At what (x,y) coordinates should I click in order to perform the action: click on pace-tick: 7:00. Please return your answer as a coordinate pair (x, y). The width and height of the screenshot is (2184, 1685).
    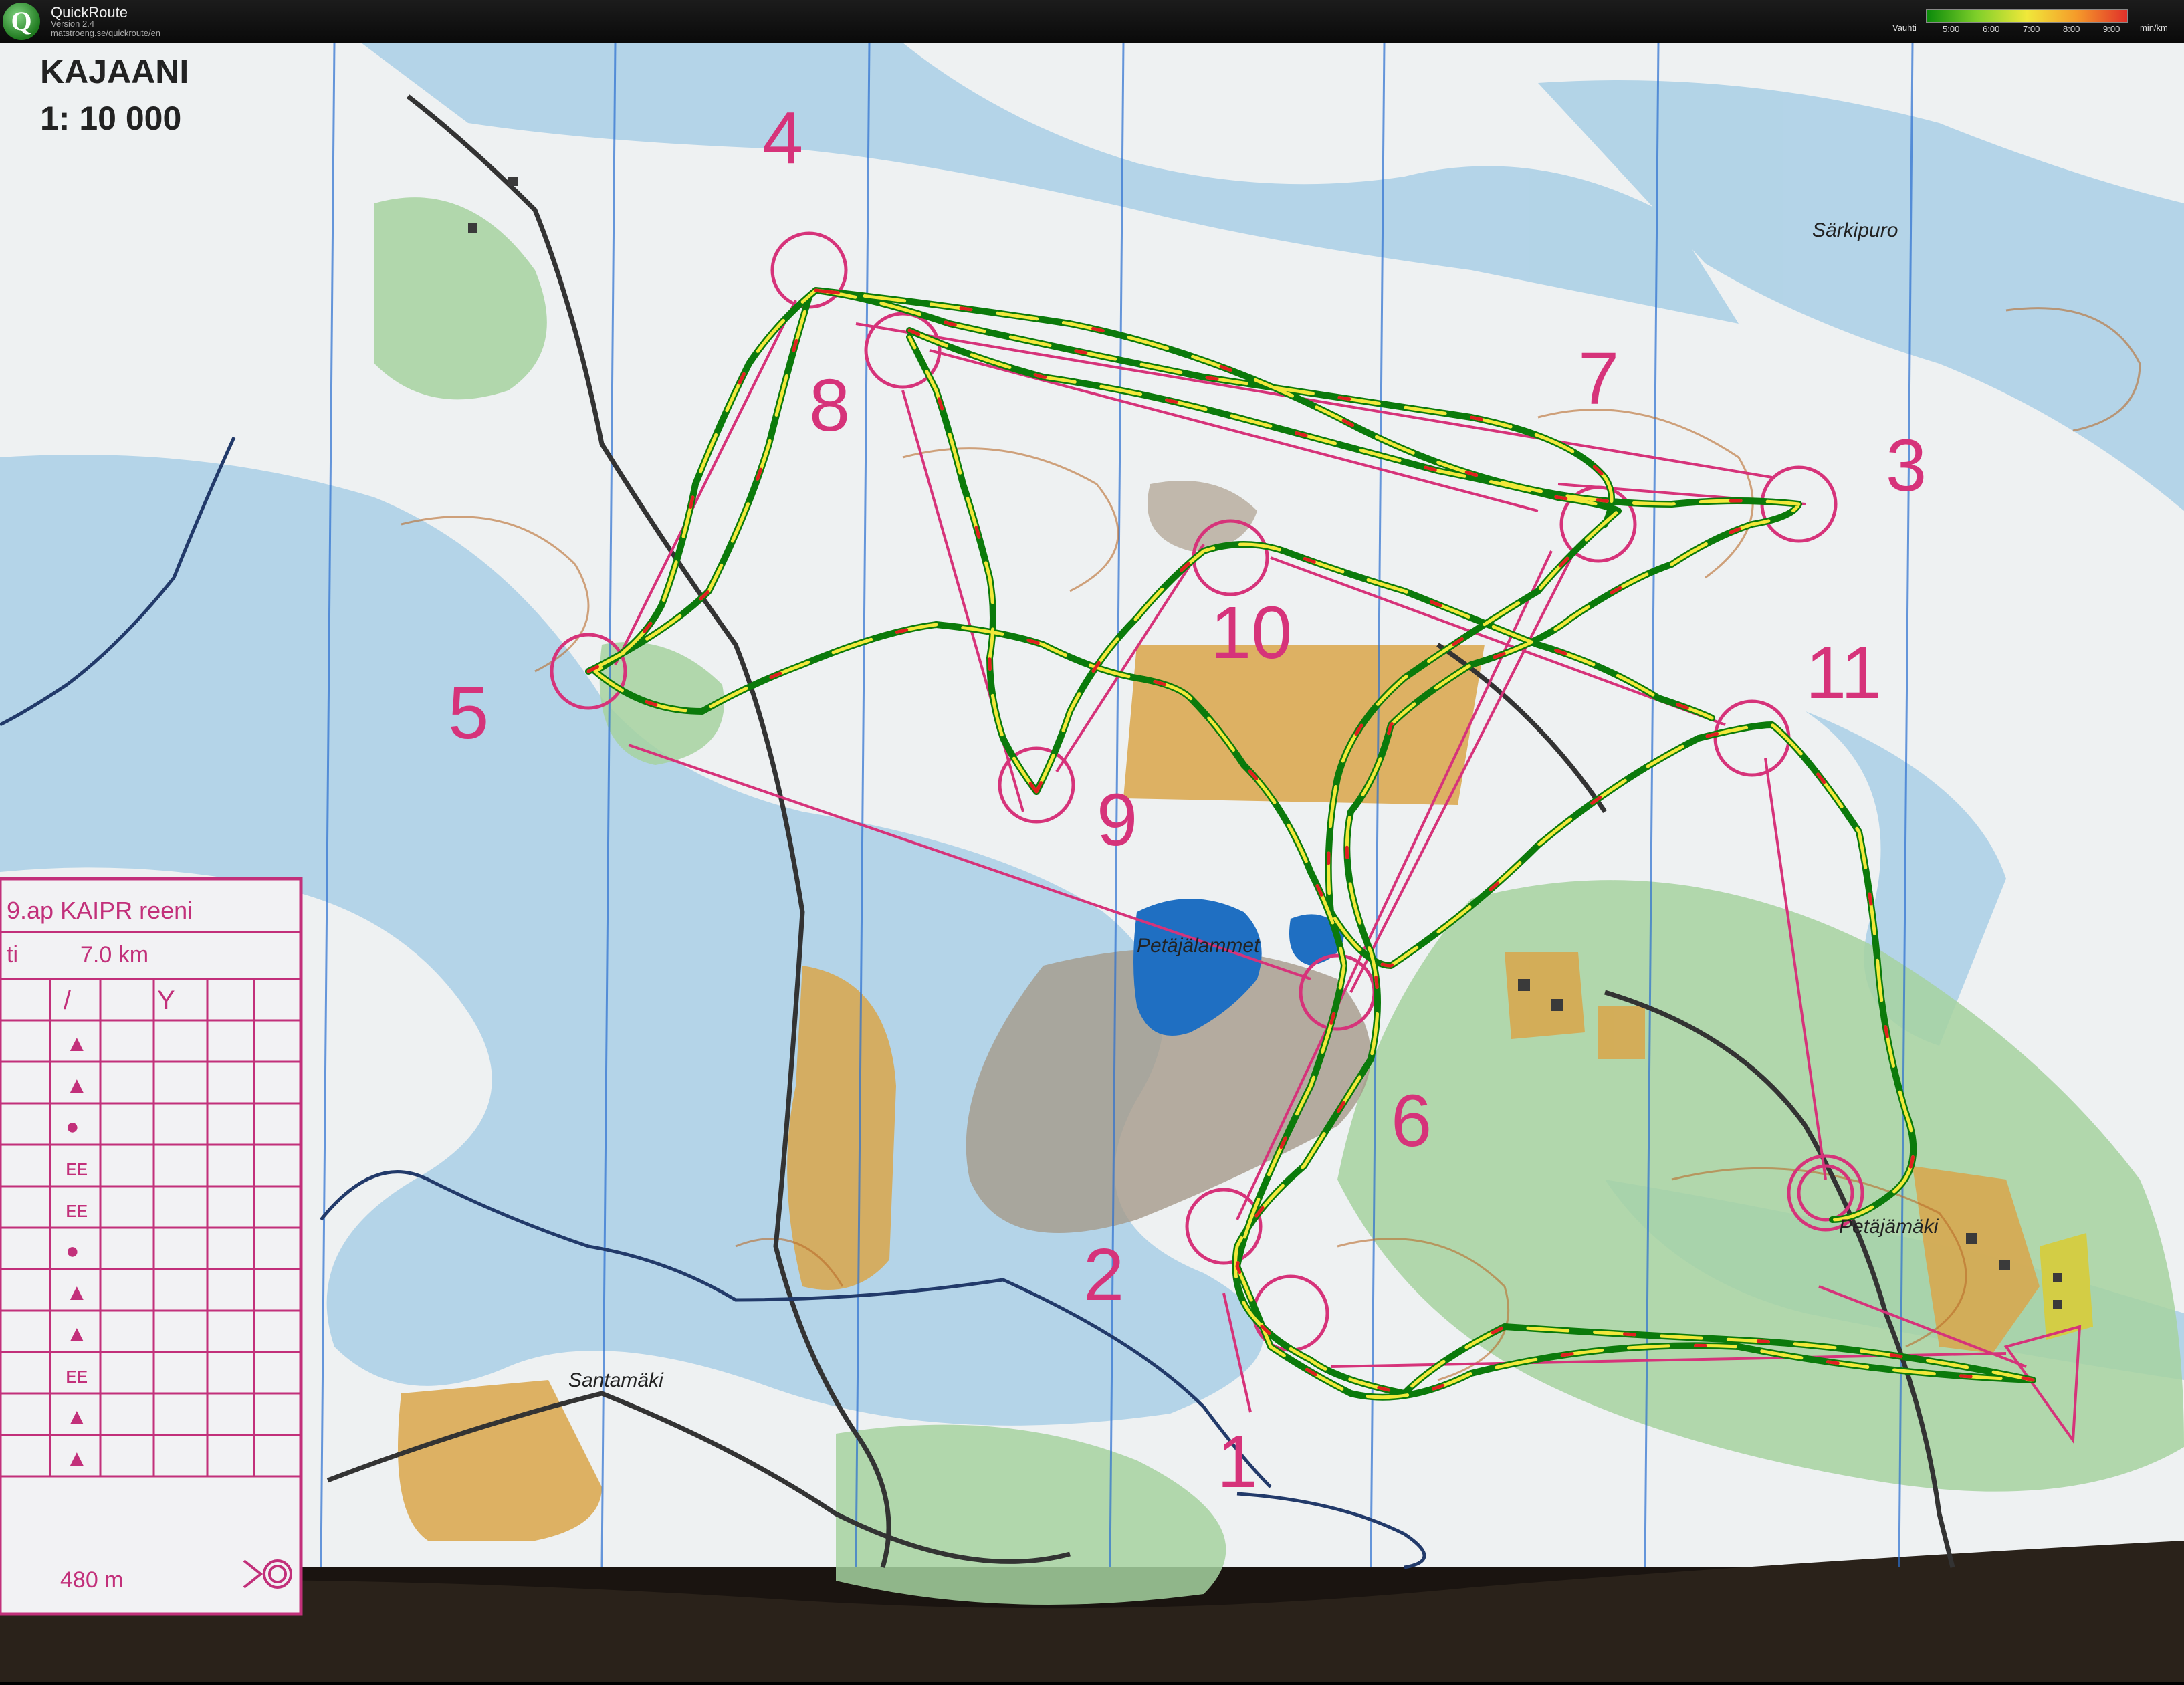
    Looking at the image, I should click on (2031, 29).